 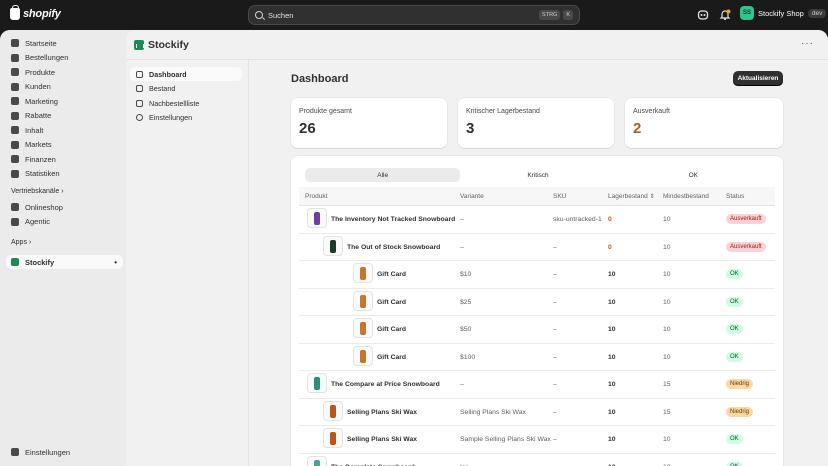 I want to click on subnav-label: Einstellungen, so click(x=171, y=117).